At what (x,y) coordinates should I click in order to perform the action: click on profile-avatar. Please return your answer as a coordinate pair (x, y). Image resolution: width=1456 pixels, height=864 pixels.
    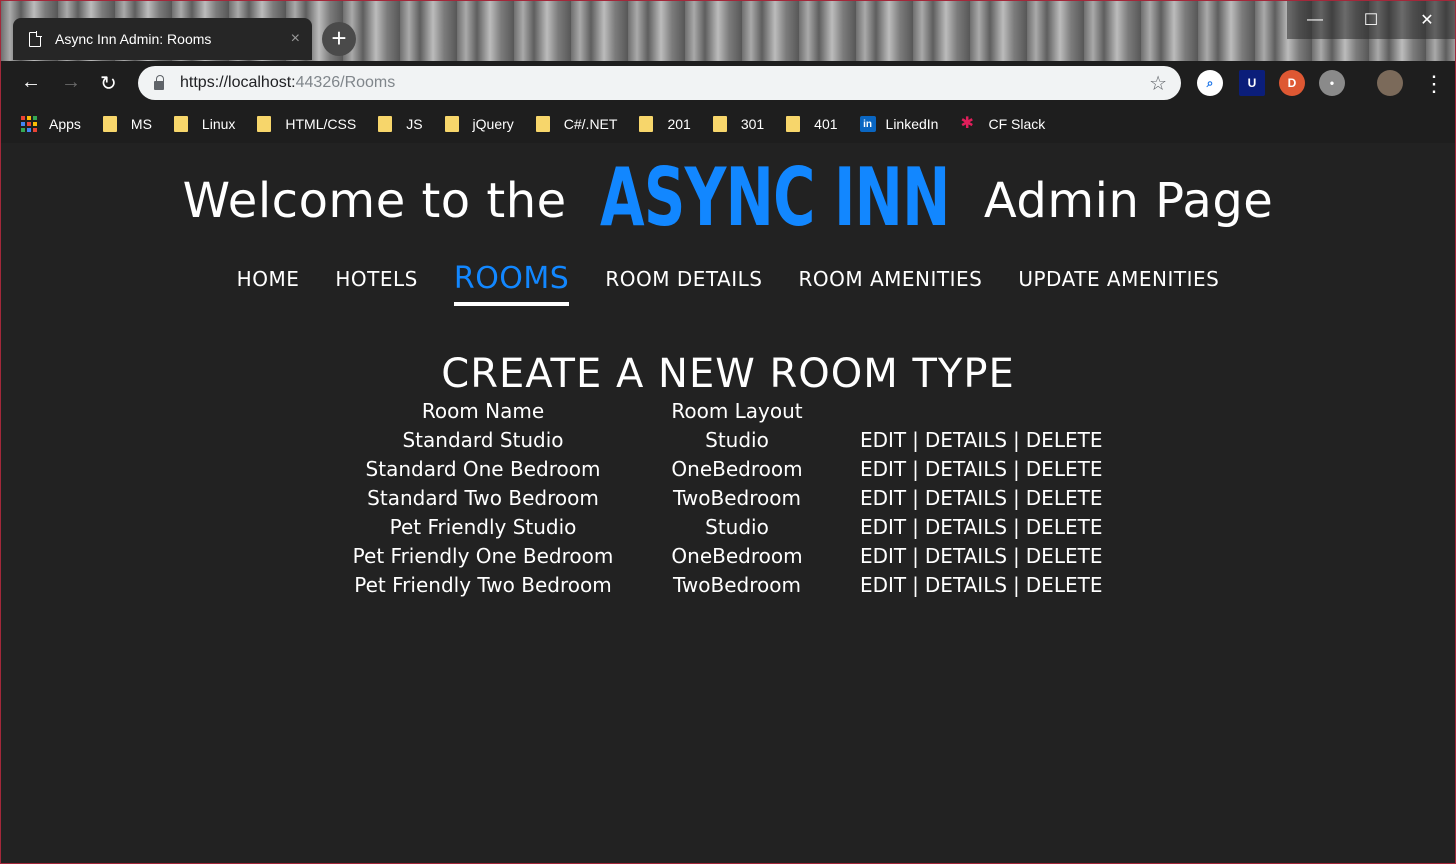
    Looking at the image, I should click on (1390, 83).